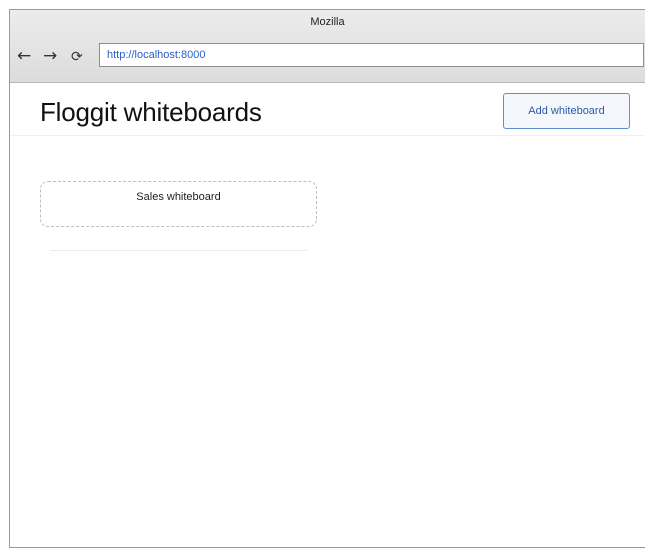 The width and height of the screenshot is (645, 550). What do you see at coordinates (178, 204) in the screenshot?
I see `whiteboard-card: Sales whiteboard` at bounding box center [178, 204].